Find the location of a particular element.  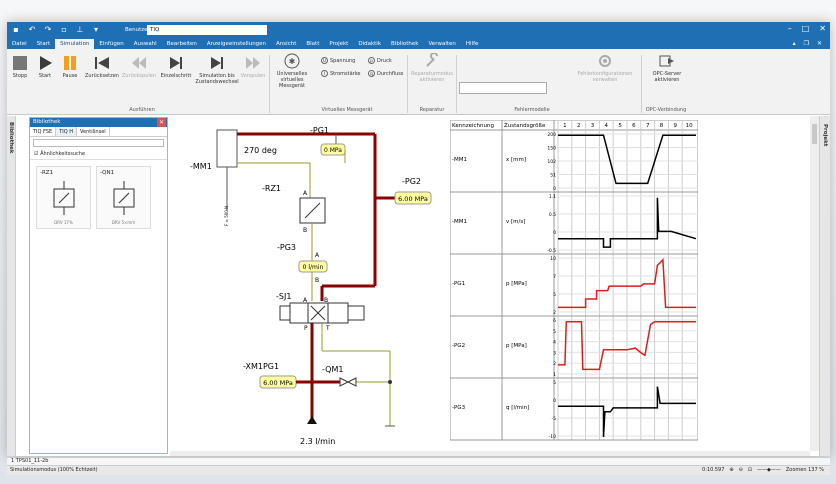

scroll-thumb is located at coordinates (814, 134).